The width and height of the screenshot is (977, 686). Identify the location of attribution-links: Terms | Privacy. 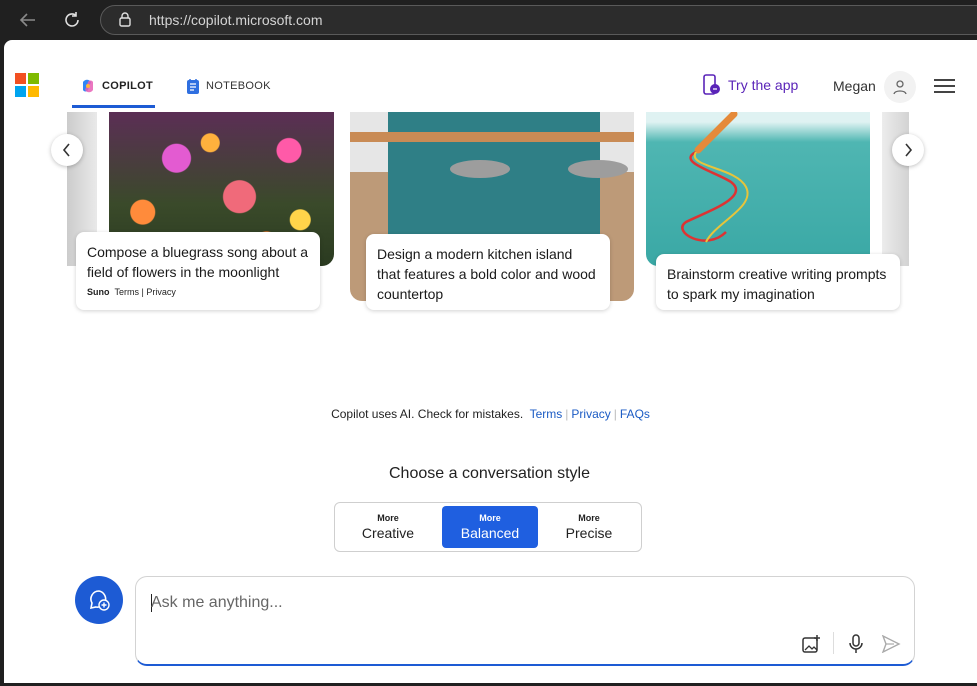
(145, 292).